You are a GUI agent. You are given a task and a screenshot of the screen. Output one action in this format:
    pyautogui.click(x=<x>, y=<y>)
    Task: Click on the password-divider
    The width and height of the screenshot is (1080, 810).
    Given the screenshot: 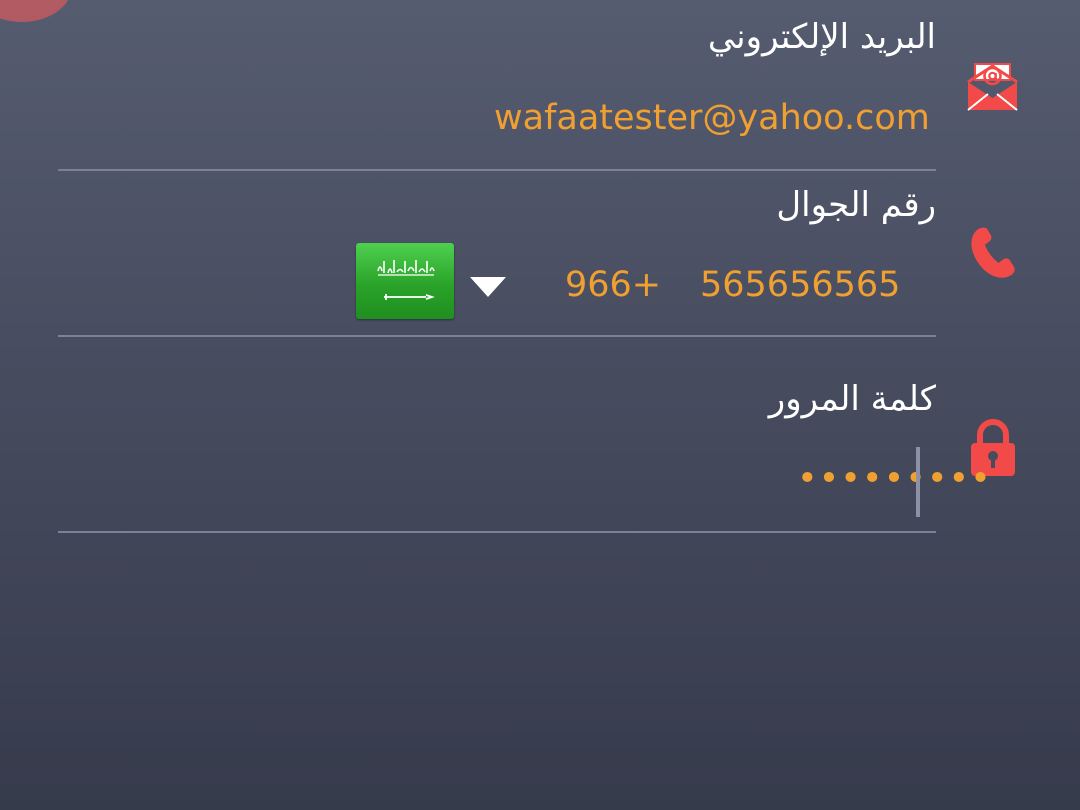 What is the action you would take?
    pyautogui.click(x=497, y=532)
    